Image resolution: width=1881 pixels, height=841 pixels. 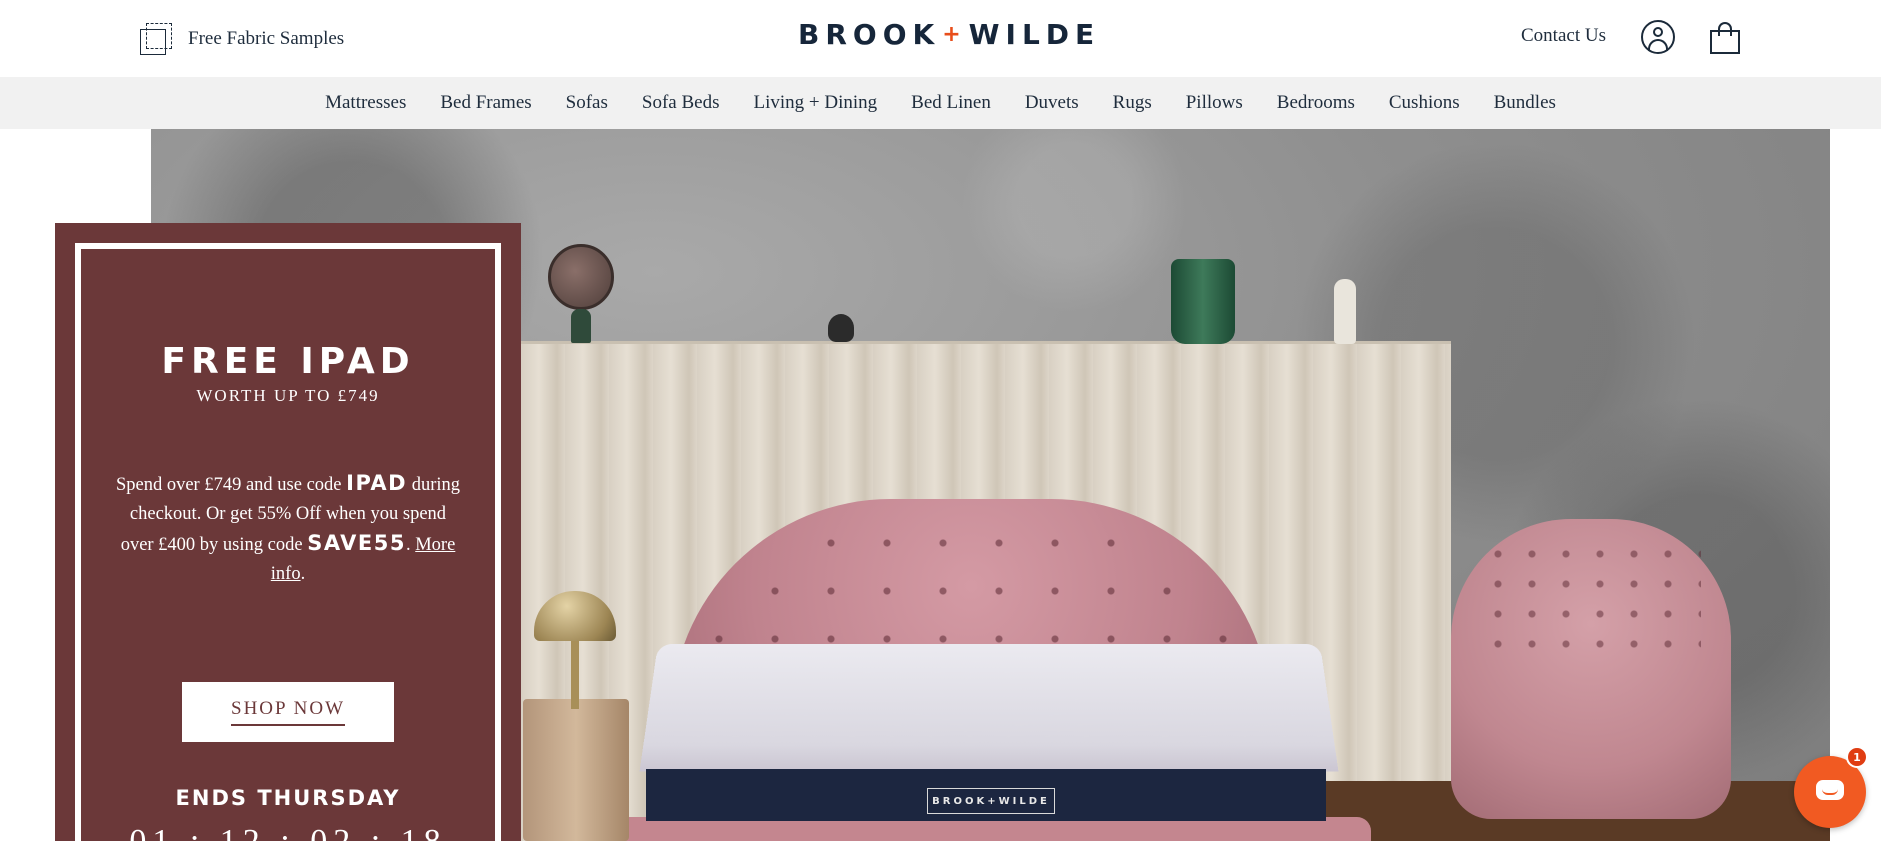 What do you see at coordinates (681, 103) in the screenshot?
I see `nav-item-sofa-beds: Sofa Beds` at bounding box center [681, 103].